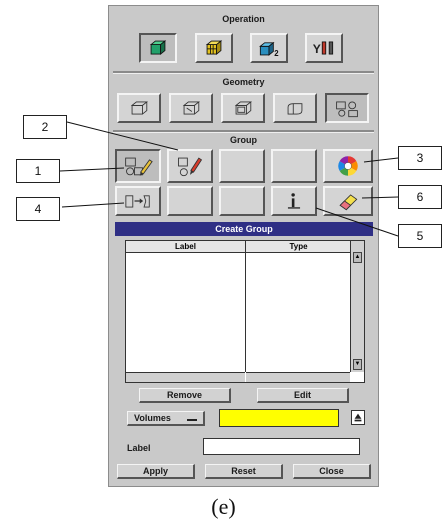 This screenshot has height=529, width=447. I want to click on entity-type-value: Volumes, so click(152, 418).